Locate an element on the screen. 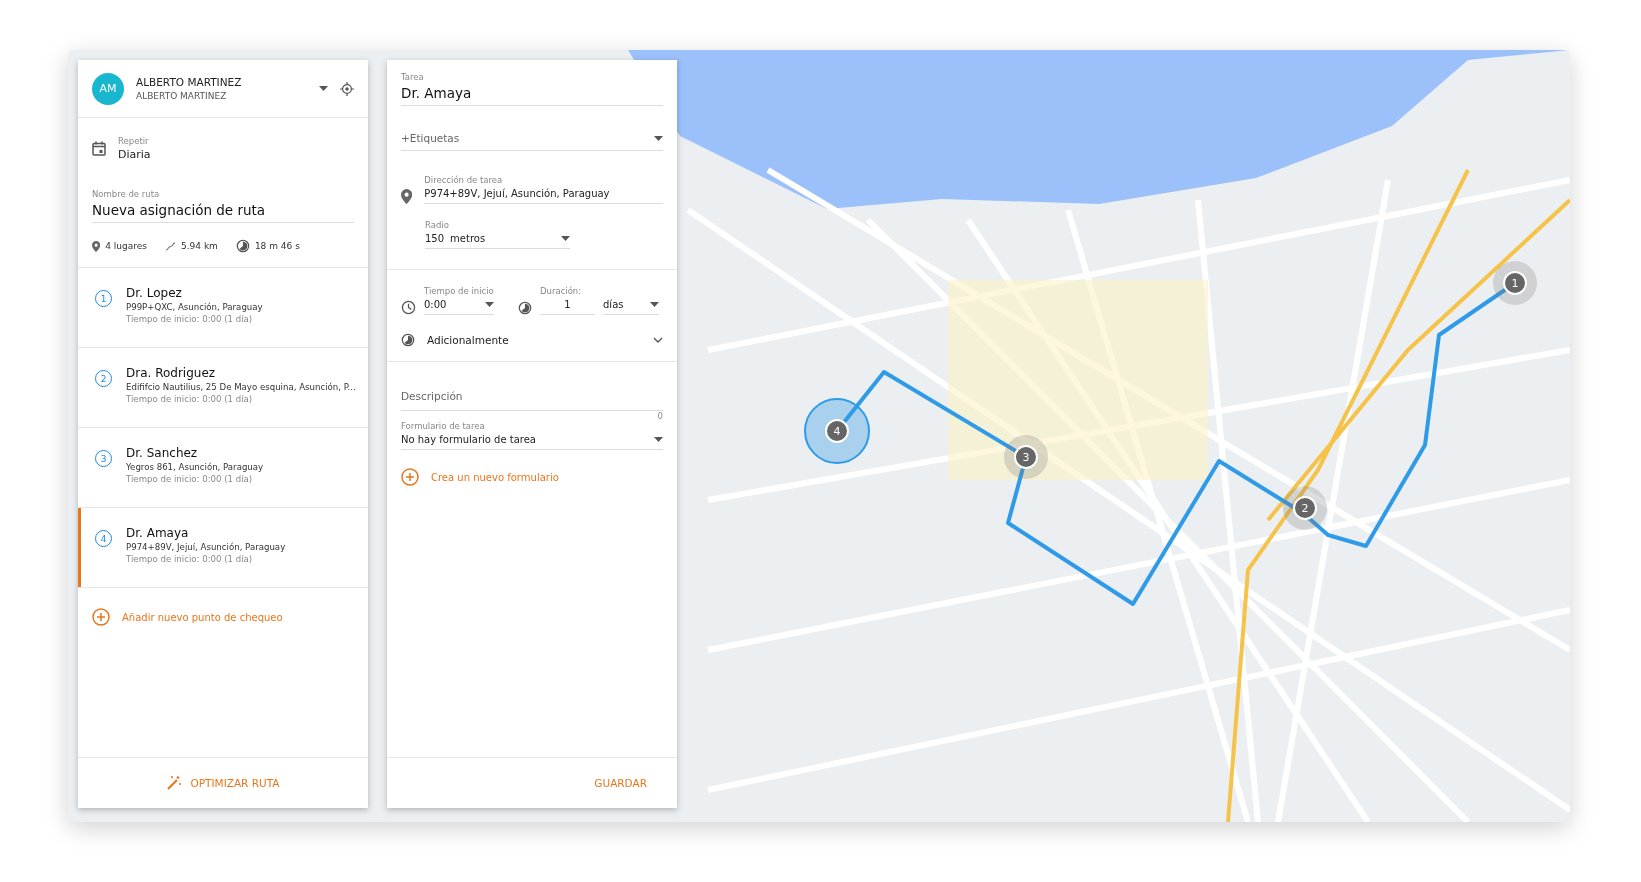 This screenshot has height=882, width=1641. route-squiggle-icon is located at coordinates (170, 246).